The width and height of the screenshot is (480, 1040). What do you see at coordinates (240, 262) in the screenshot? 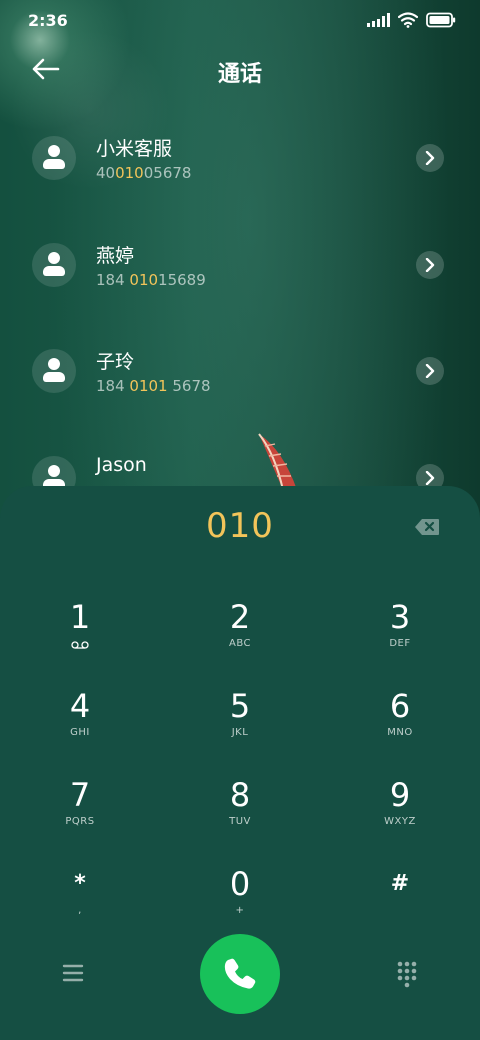
I see `contact-row: 燕婷 184 01015689` at bounding box center [240, 262].